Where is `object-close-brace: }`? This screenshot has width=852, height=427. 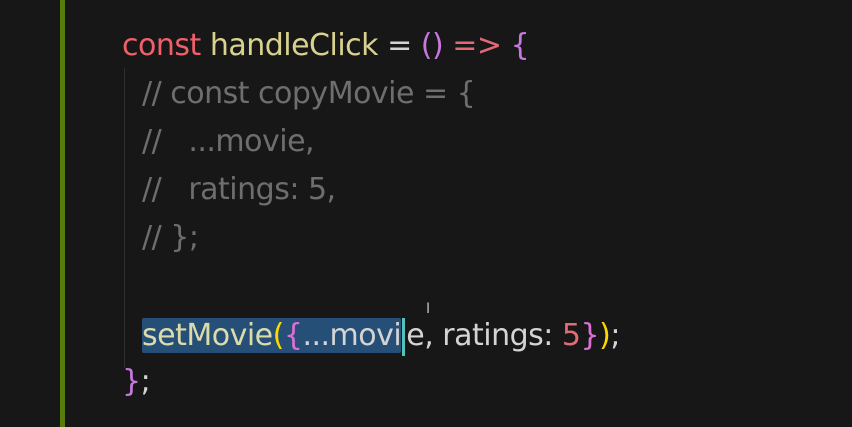 object-close-brace: } is located at coordinates (590, 335).